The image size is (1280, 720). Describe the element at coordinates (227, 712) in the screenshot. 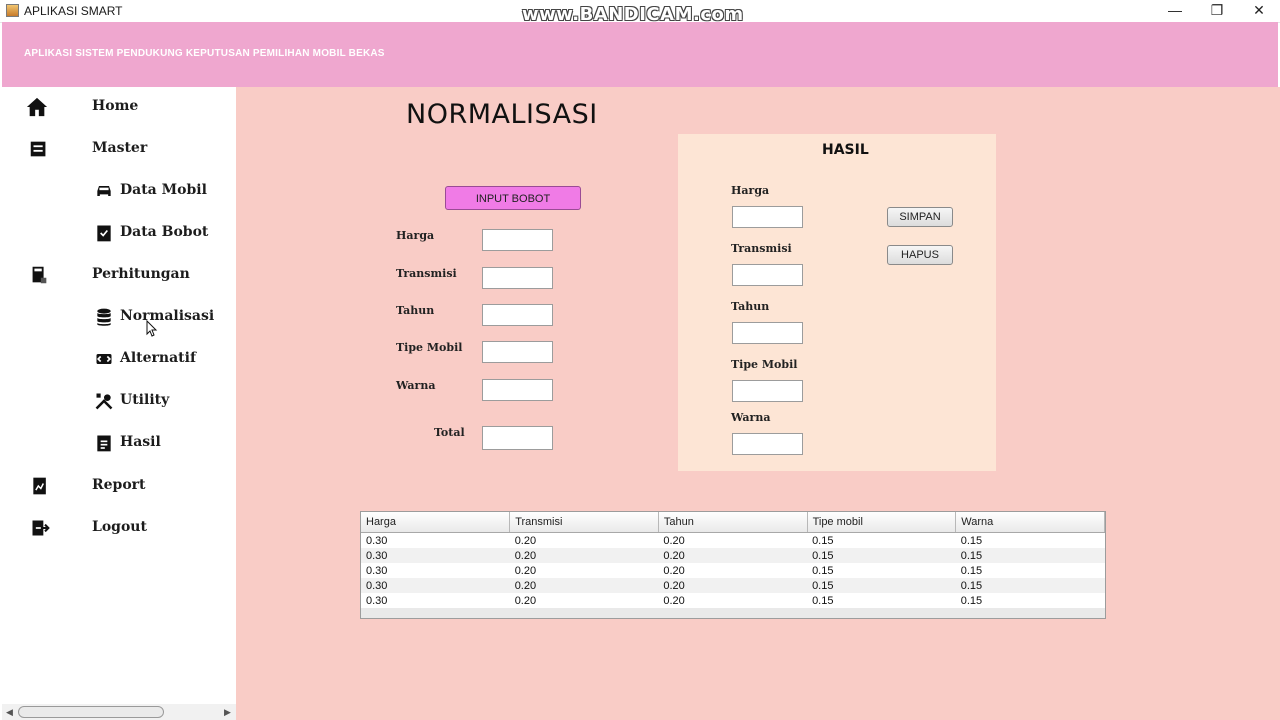

I see `scroll-right-icon: ▶` at that location.